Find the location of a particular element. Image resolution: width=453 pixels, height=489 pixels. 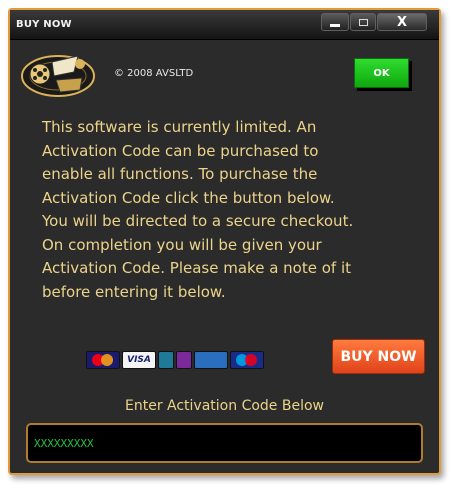

message-line: This software is currently limited. An is located at coordinates (179, 127).